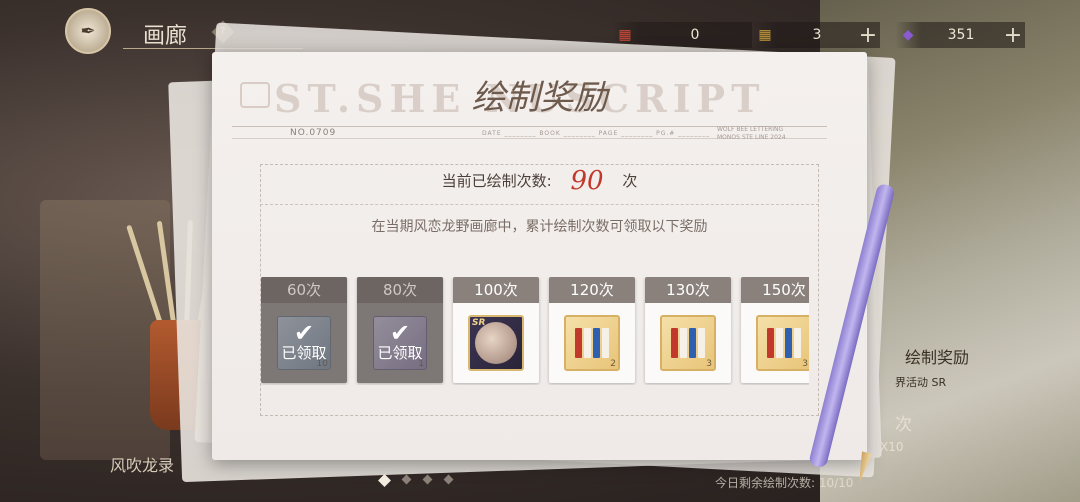 The height and width of the screenshot is (502, 1080). What do you see at coordinates (751, 133) in the screenshot?
I see `form-right-text: WOLF BEE LETTERING MONOS STE LINE 2024` at bounding box center [751, 133].